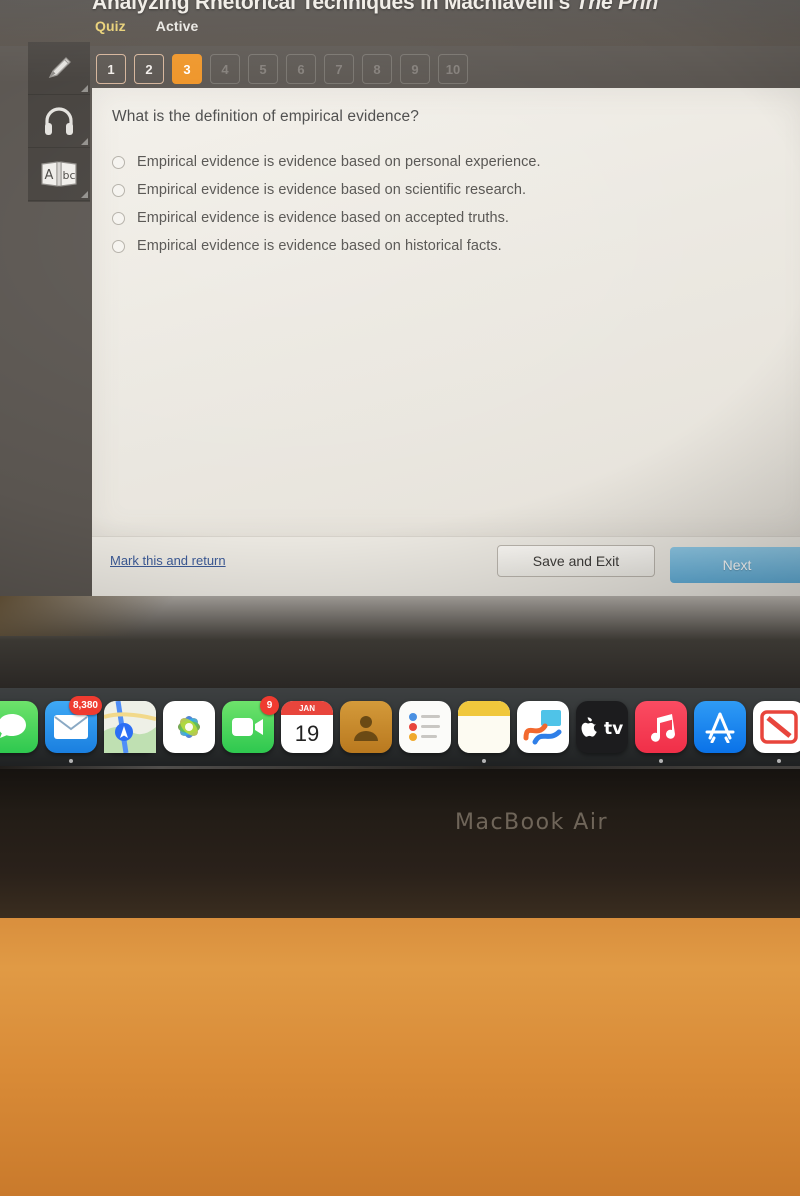  I want to click on question-tab-6: 6, so click(301, 69).